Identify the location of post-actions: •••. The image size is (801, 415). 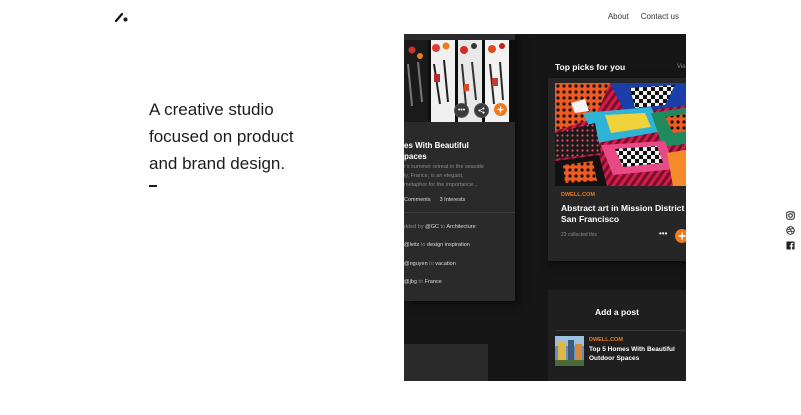
(480, 110).